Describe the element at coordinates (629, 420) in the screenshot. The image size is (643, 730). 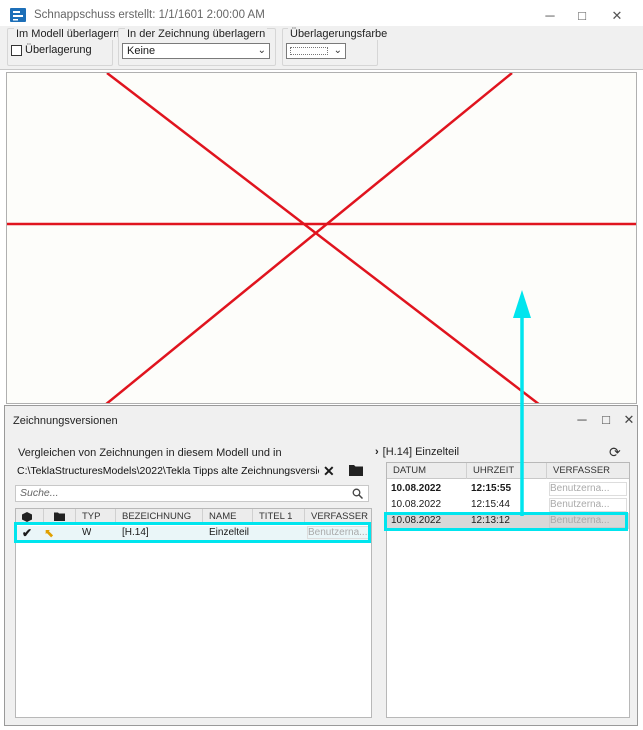
I see `panel-close-button: ✕` at that location.